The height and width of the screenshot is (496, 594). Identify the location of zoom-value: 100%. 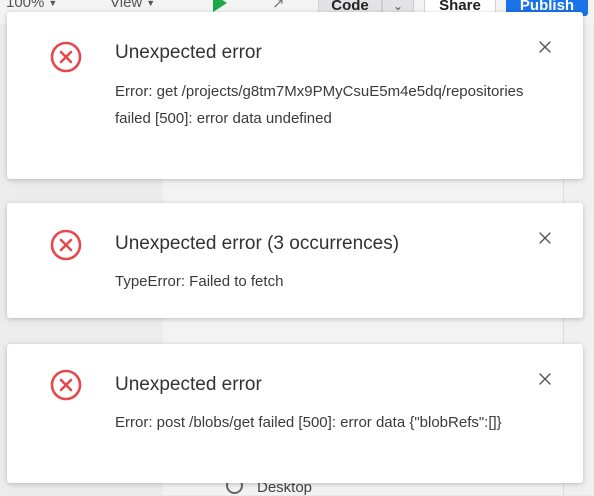
(25, 5).